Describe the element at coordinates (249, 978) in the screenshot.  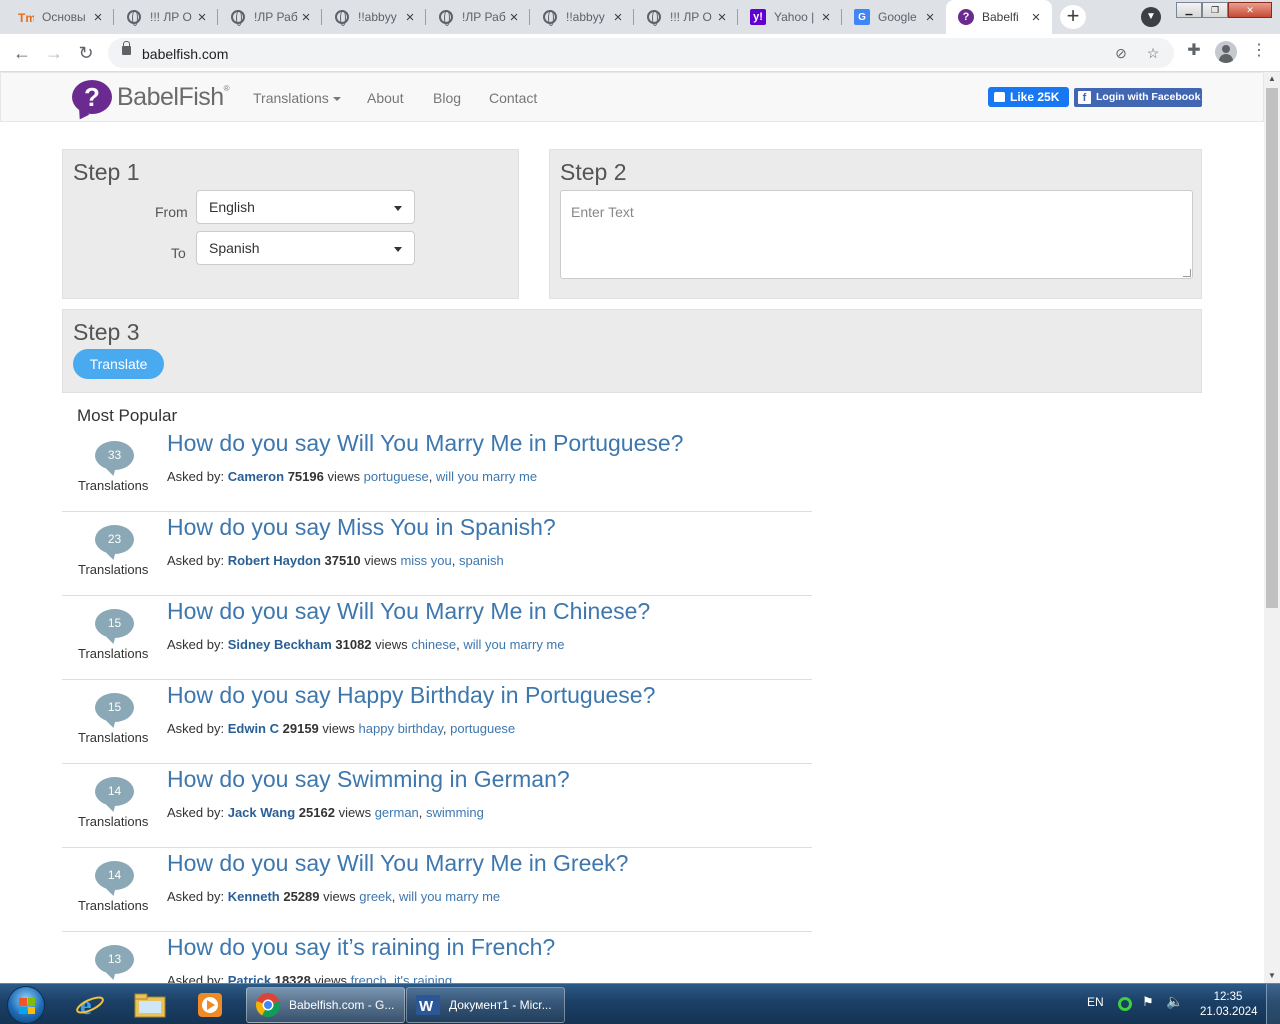
I see `author-link: Patrick` at that location.